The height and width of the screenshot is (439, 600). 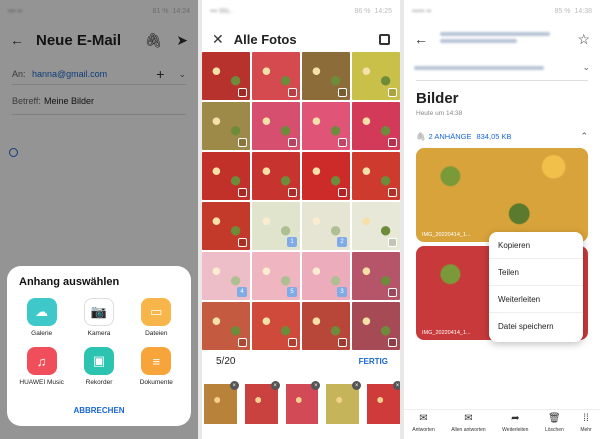 What do you see at coordinates (554, 430) in the screenshot?
I see `toolbar-label: Löschen` at bounding box center [554, 430].